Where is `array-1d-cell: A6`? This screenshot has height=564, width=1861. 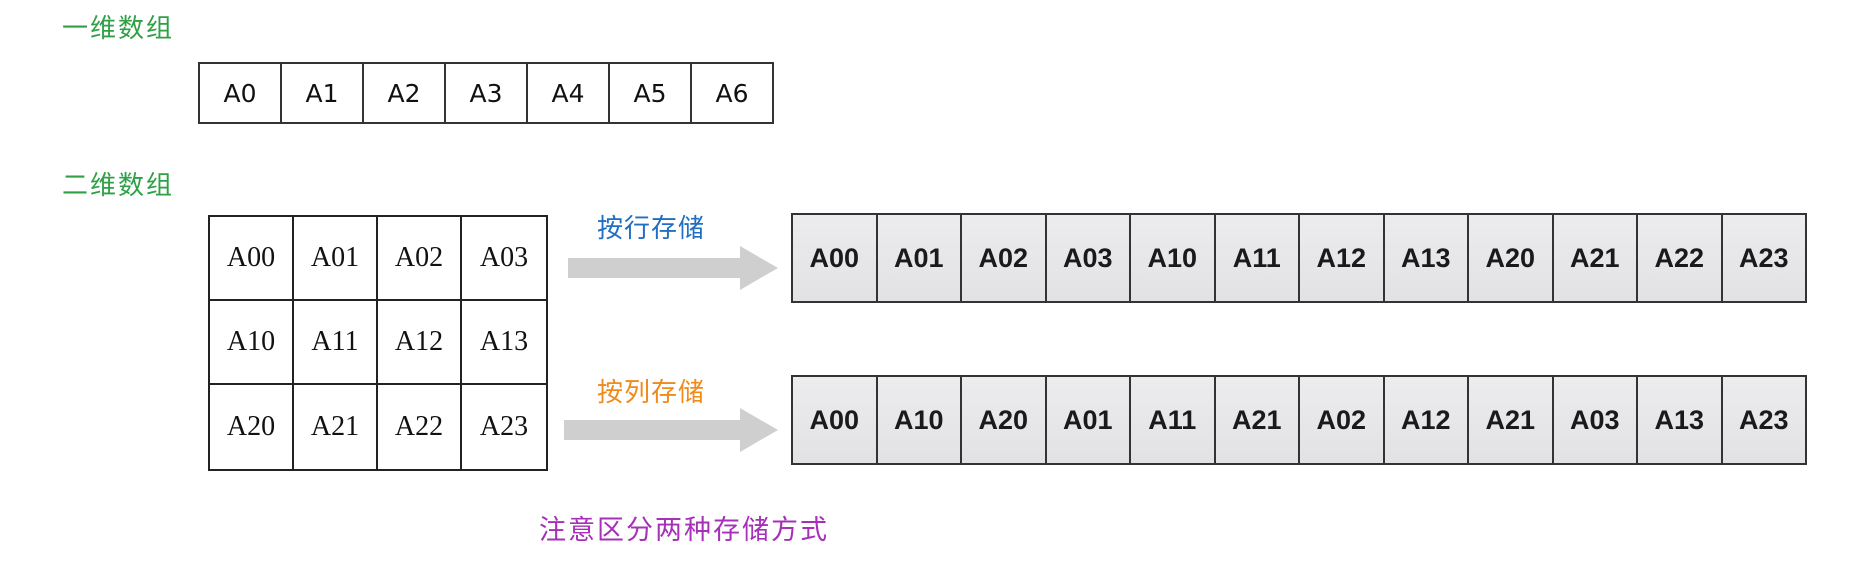
array-1d-cell: A6 is located at coordinates (733, 93).